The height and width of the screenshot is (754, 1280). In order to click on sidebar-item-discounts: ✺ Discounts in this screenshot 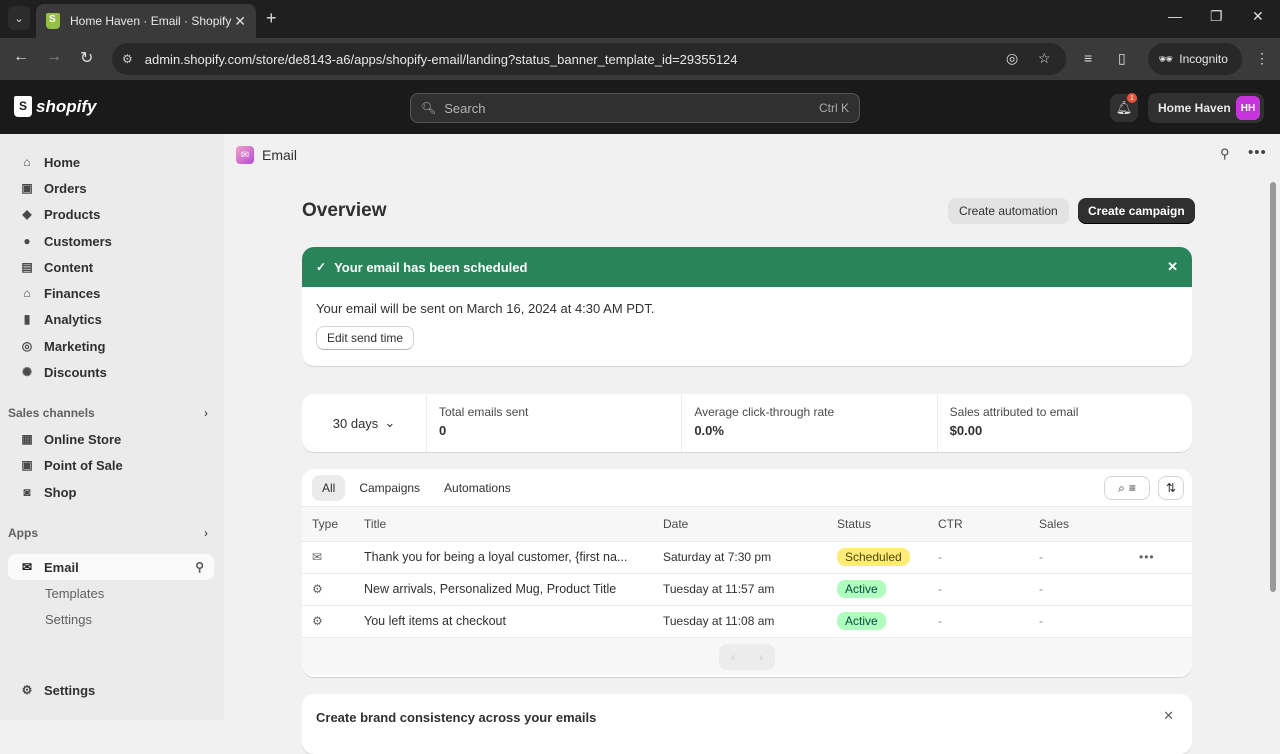, I will do `click(111, 372)`.